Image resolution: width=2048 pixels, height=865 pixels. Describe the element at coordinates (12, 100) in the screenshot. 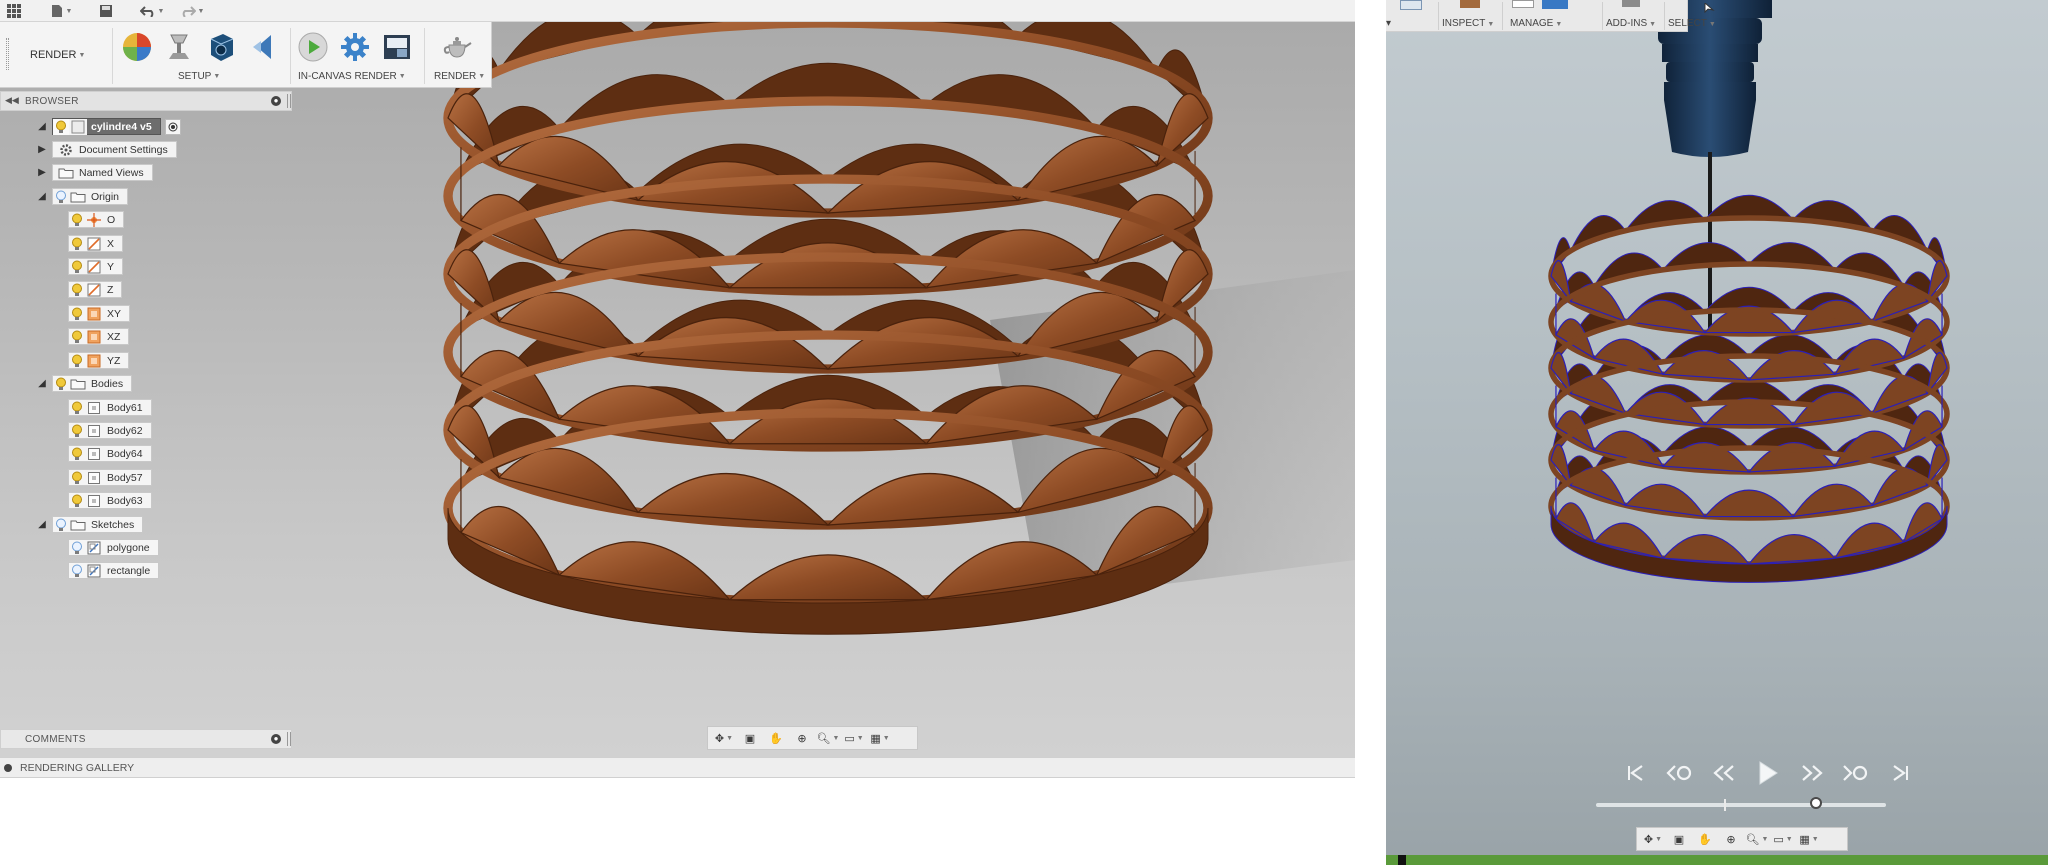

I see `collapse-panel-icon: ◀◀` at that location.